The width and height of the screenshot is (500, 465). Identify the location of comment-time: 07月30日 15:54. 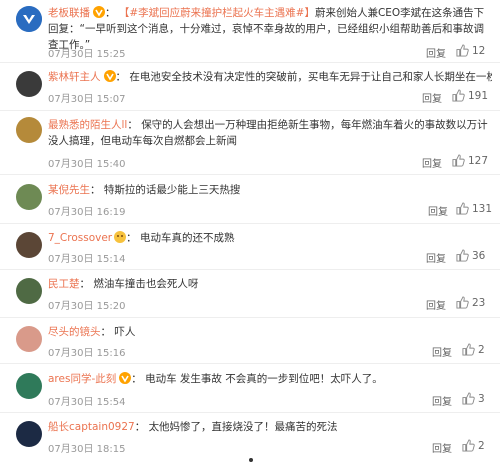
(87, 402).